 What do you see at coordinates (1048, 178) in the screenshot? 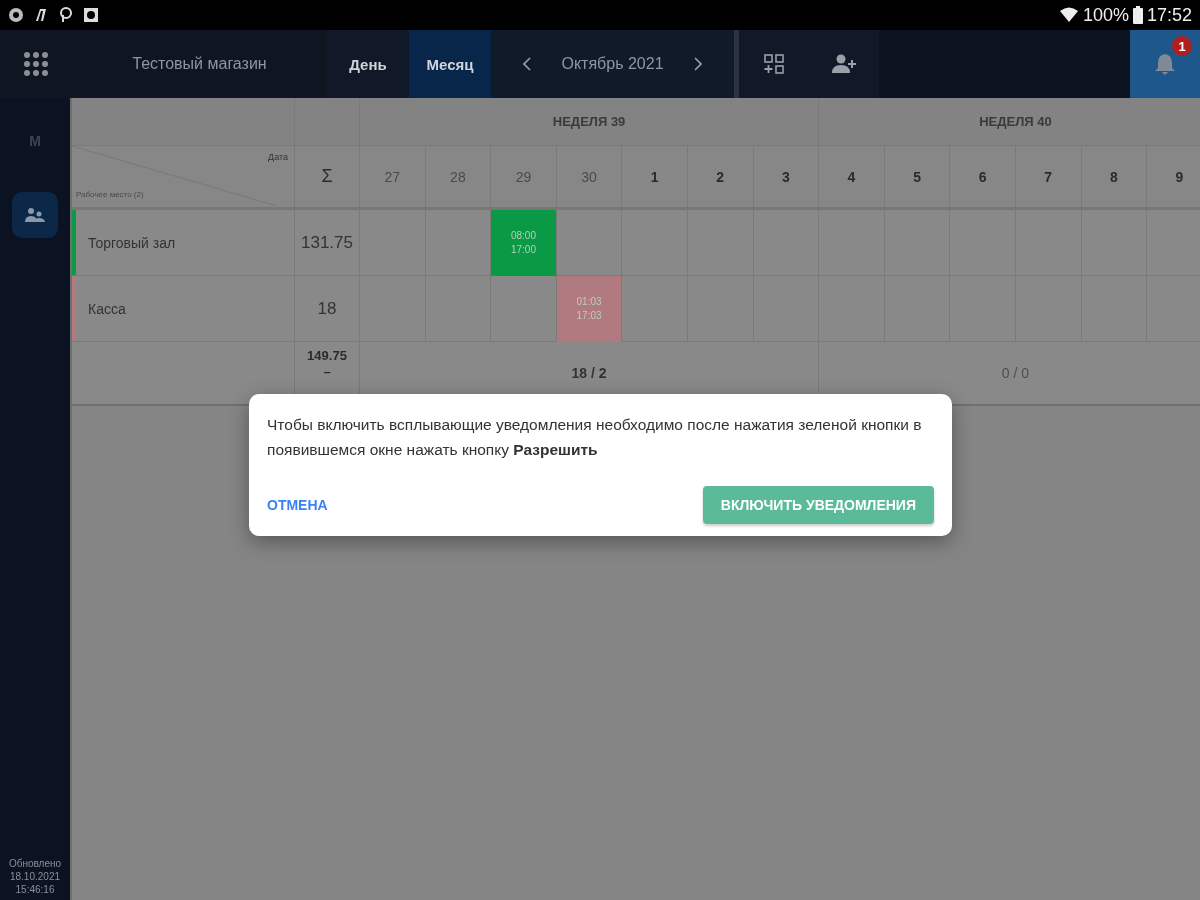
I see `day-header: 7` at bounding box center [1048, 178].